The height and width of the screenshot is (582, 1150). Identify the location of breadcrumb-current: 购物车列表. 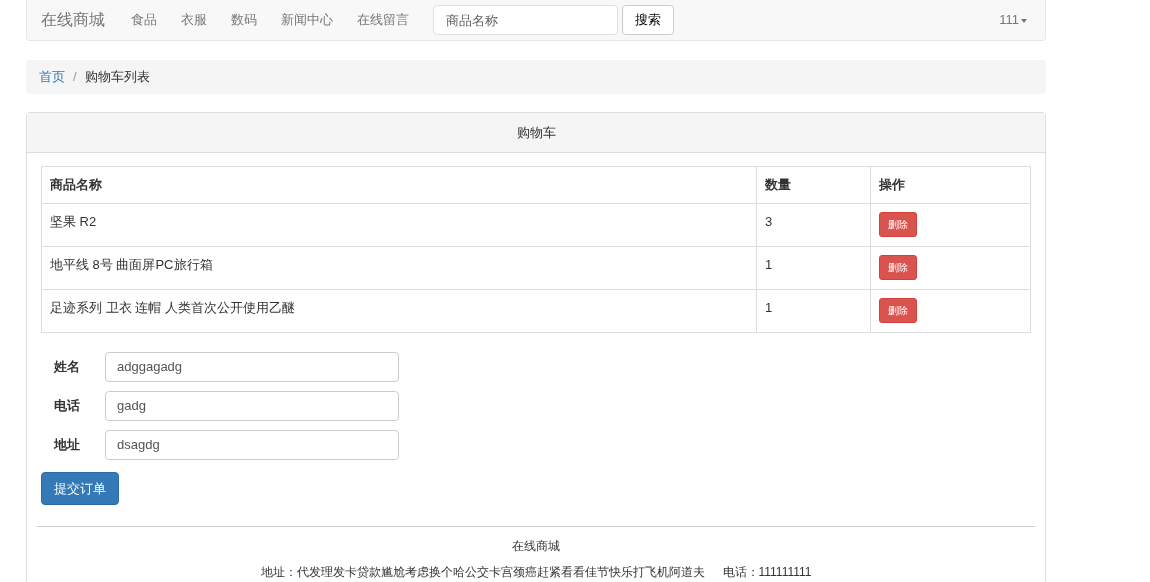
(117, 77).